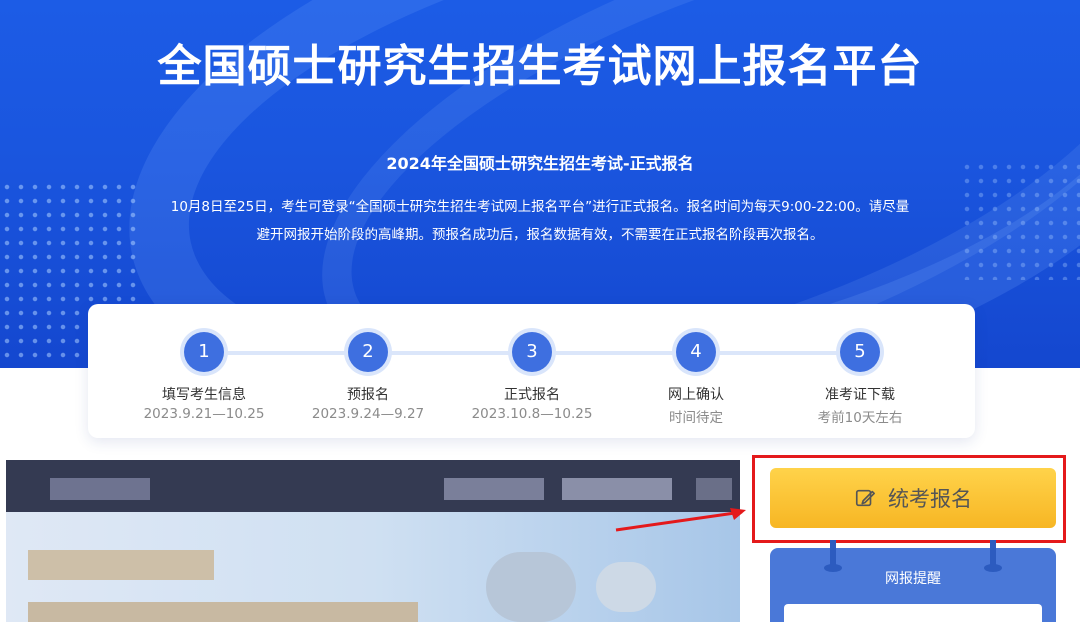 The height and width of the screenshot is (622, 1080). What do you see at coordinates (696, 379) in the screenshot?
I see `step-item: 4 网上确认 时间待定` at bounding box center [696, 379].